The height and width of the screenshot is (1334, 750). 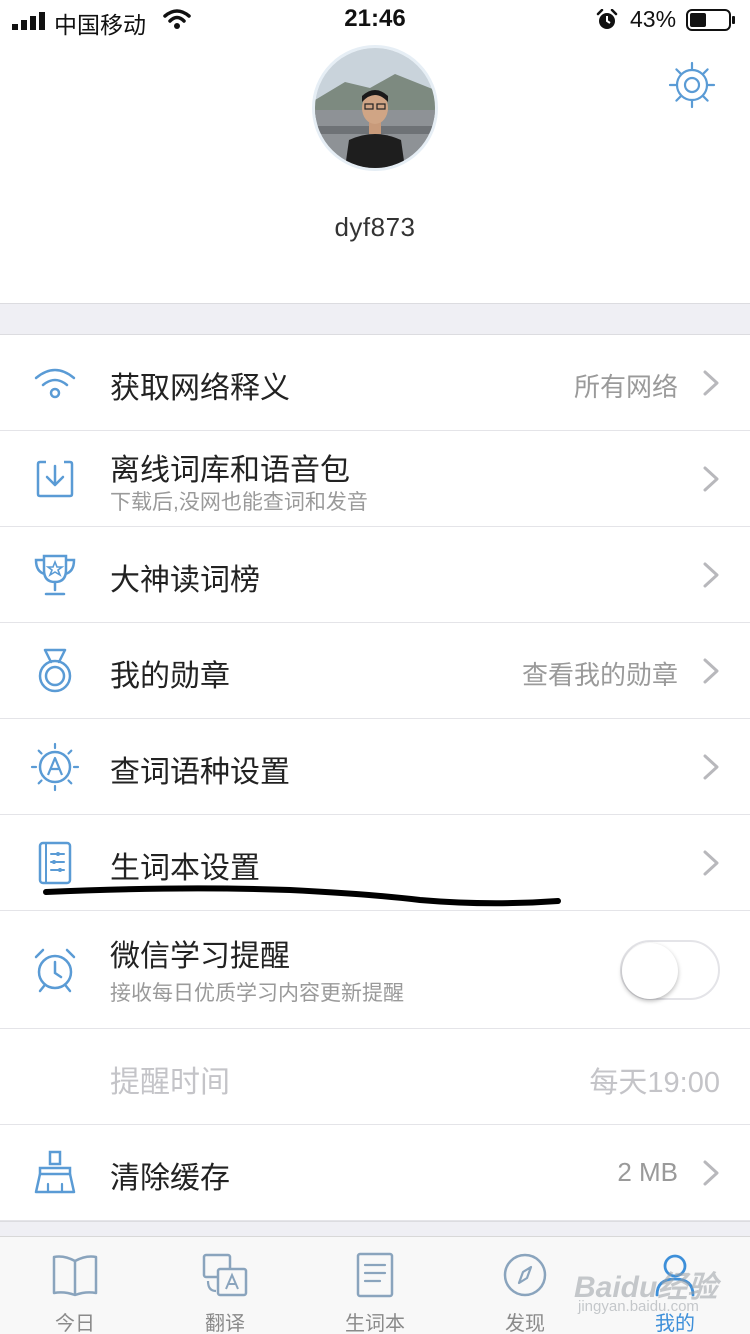 What do you see at coordinates (200, 772) in the screenshot?
I see `row-label: 查词语种设置` at bounding box center [200, 772].